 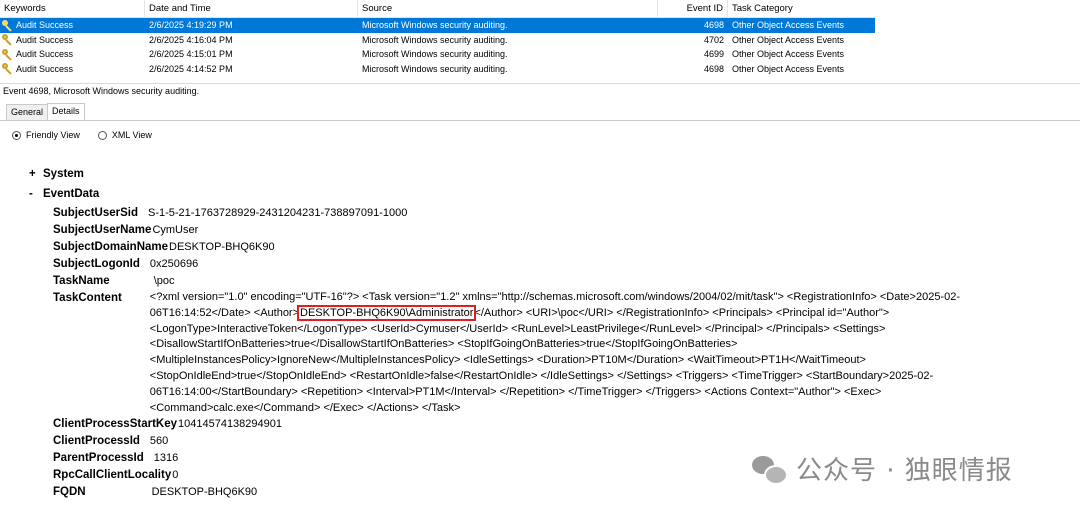 What do you see at coordinates (713, 54) in the screenshot?
I see `event-id-cell: 4699` at bounding box center [713, 54].